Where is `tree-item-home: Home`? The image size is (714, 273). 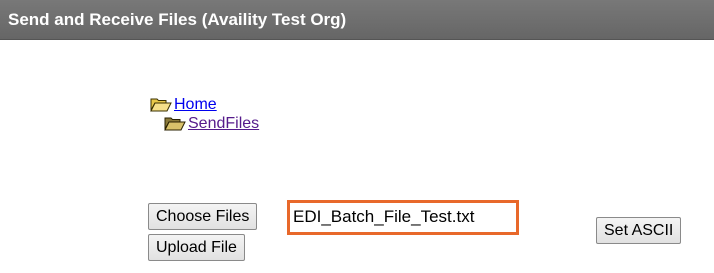
tree-item-home: Home is located at coordinates (204, 104).